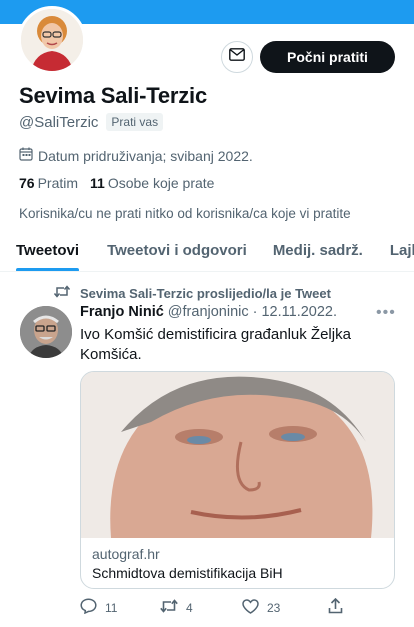 The height and width of the screenshot is (627, 414). I want to click on link-card-title: Schmidtova demistifikacija BiH, so click(187, 573).